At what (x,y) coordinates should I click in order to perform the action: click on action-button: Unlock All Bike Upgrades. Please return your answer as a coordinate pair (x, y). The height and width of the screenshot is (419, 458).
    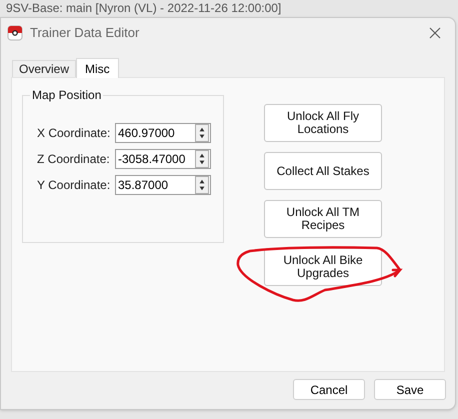
    Looking at the image, I should click on (323, 267).